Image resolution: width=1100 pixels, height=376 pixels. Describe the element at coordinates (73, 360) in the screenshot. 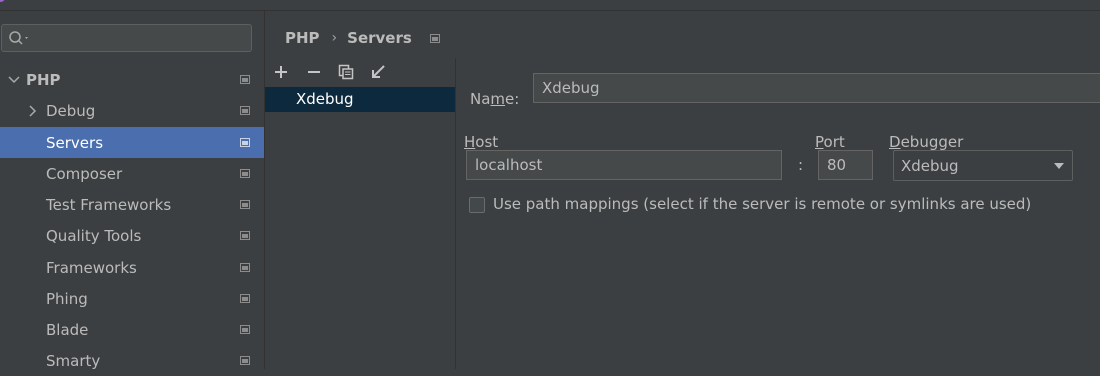

I see `tree-item-label: Smarty` at that location.